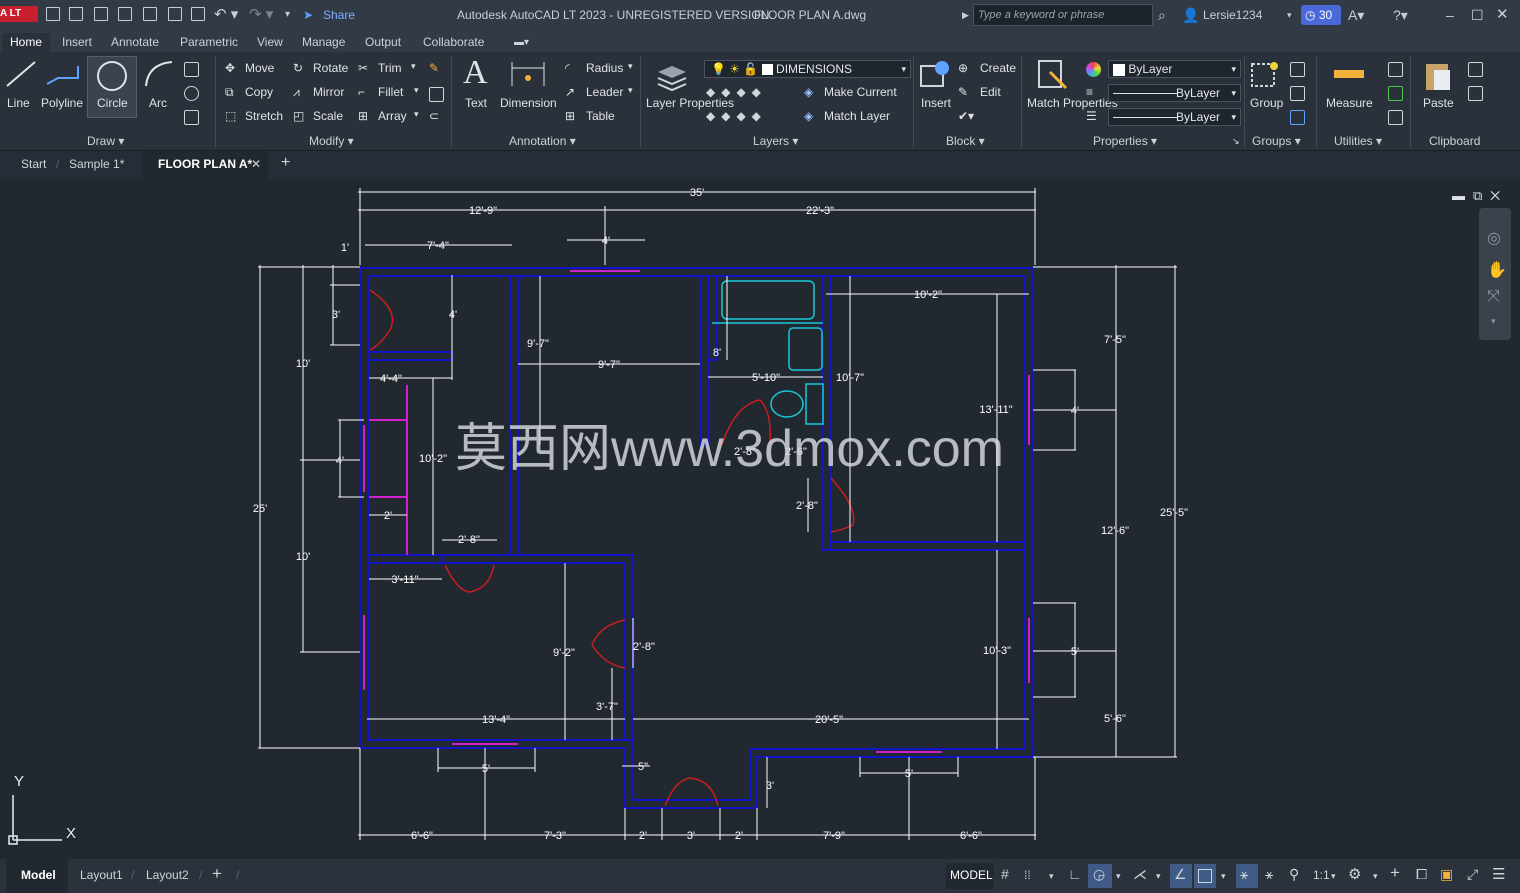  I want to click on model-tab: Model, so click(38, 875).